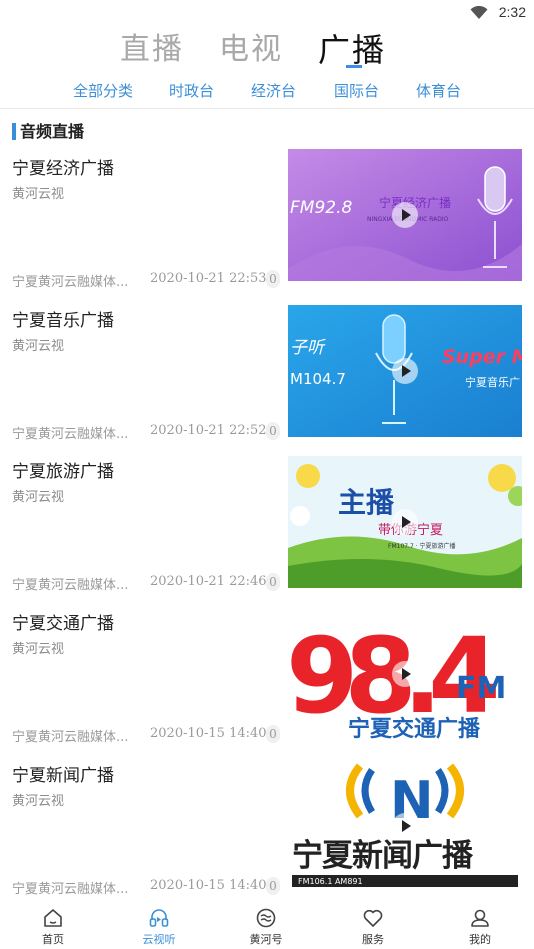 The image size is (534, 949). I want to click on nav-cloud-listen: 云视听, so click(159, 926).